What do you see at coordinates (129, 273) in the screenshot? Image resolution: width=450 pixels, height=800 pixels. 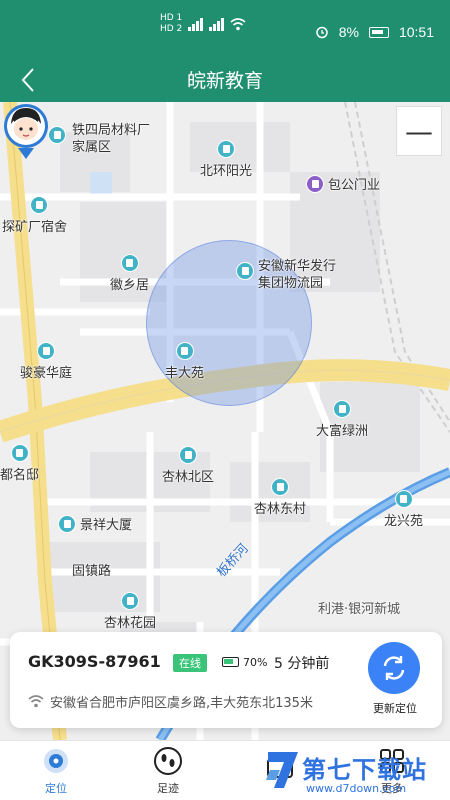 I see `poi-huixiang: 徽乡居` at bounding box center [129, 273].